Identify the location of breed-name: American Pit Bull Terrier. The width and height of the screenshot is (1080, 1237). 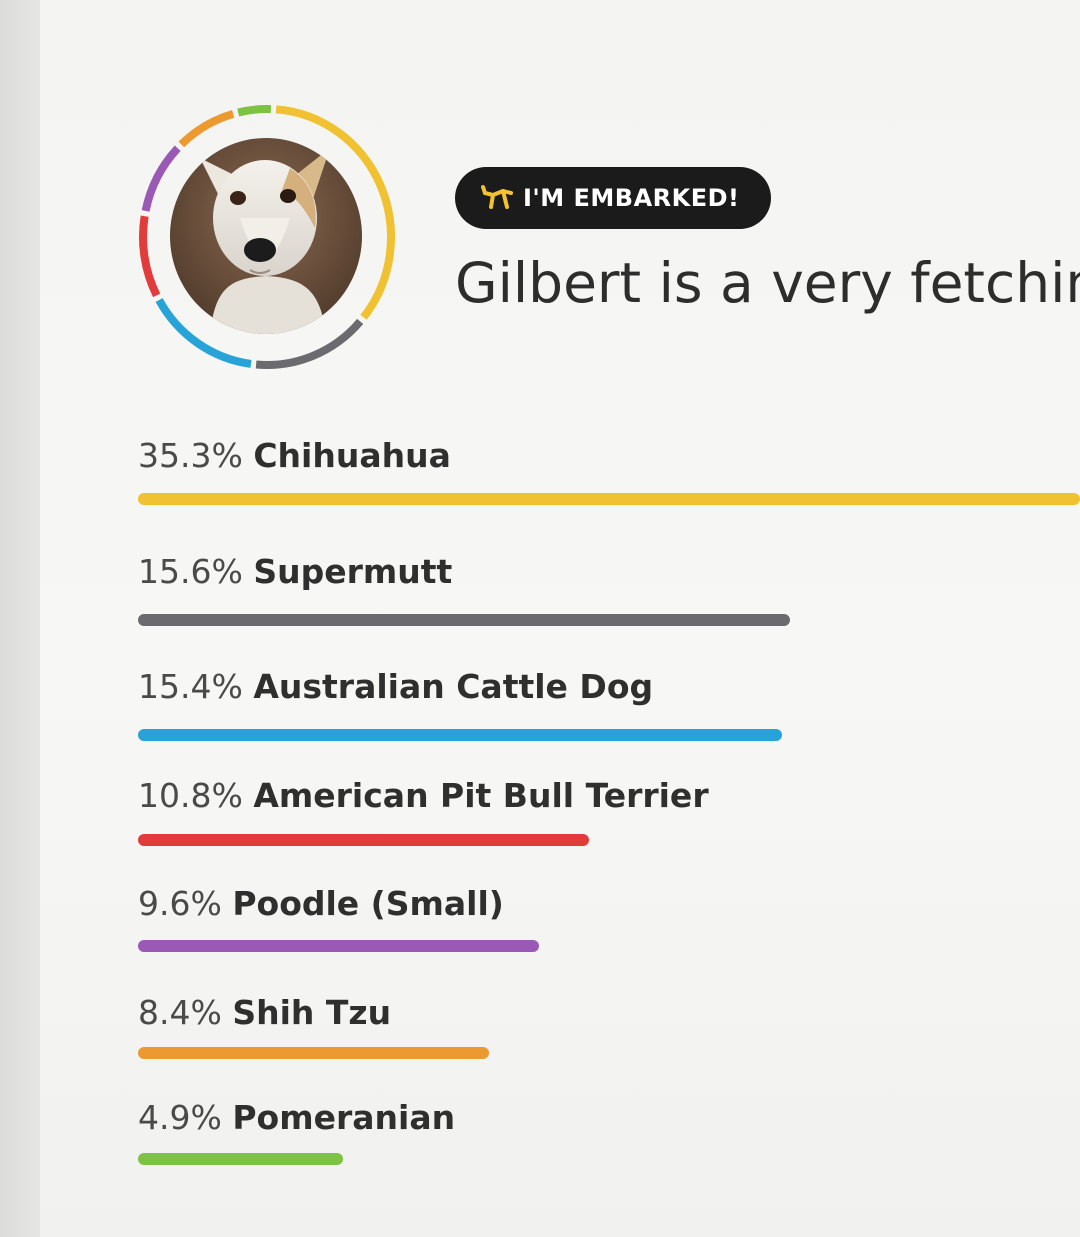
(481, 795).